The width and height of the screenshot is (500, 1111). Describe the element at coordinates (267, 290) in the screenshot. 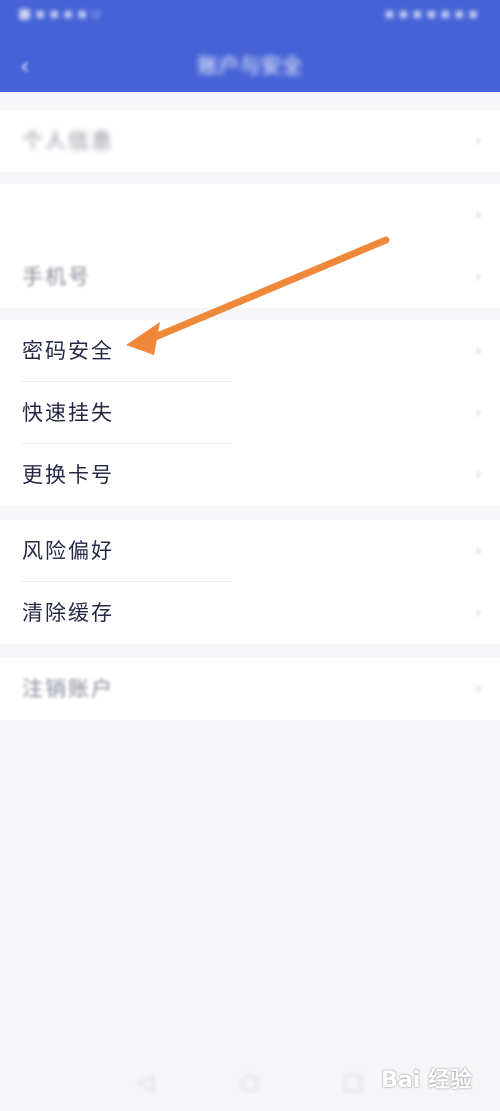

I see `arrow-shaft` at that location.